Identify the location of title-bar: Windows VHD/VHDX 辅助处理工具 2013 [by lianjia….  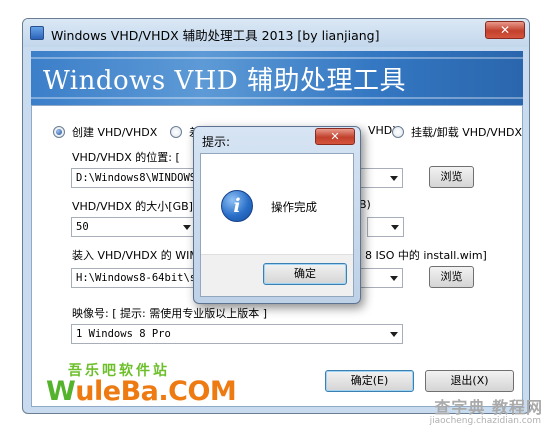
(276, 33).